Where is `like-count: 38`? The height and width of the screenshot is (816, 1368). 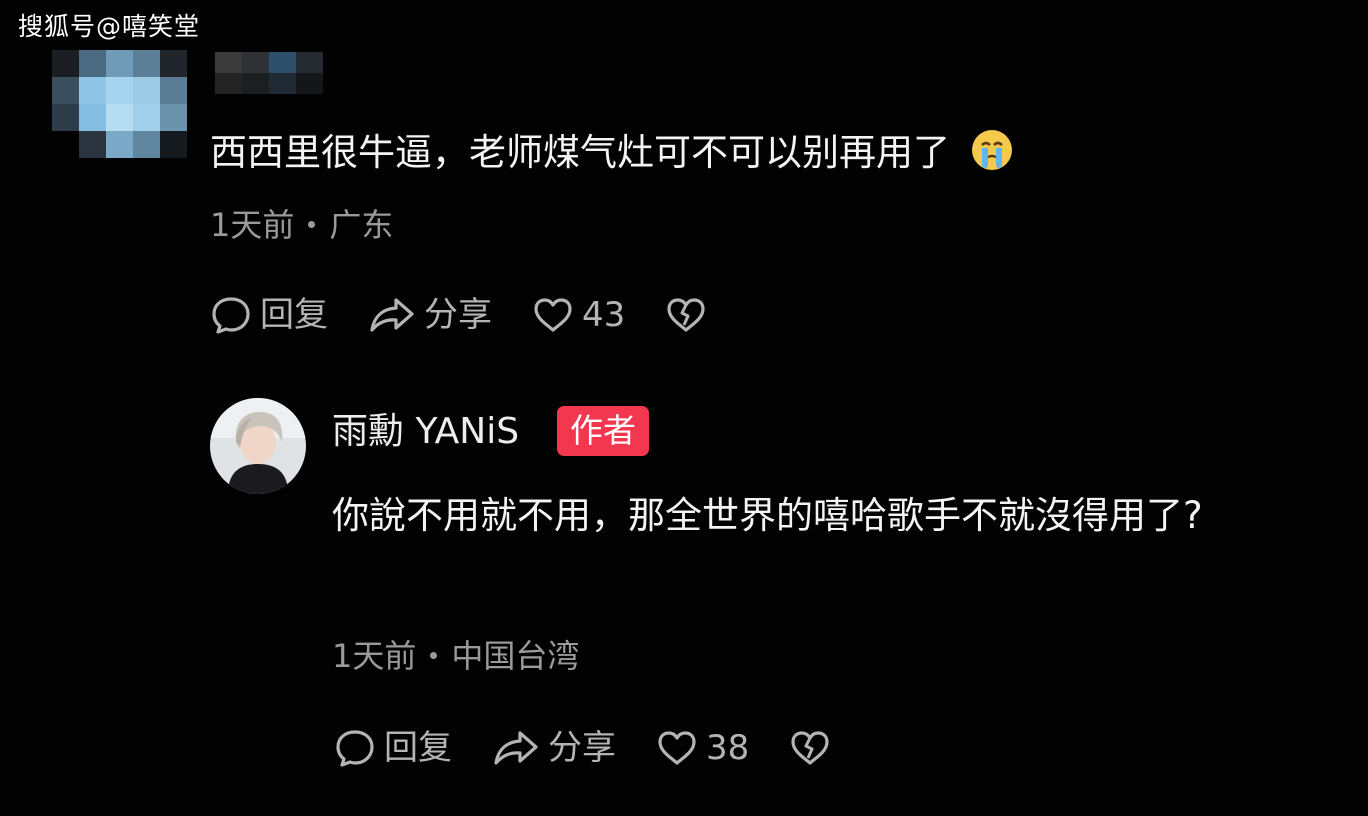
like-count: 38 is located at coordinates (728, 748).